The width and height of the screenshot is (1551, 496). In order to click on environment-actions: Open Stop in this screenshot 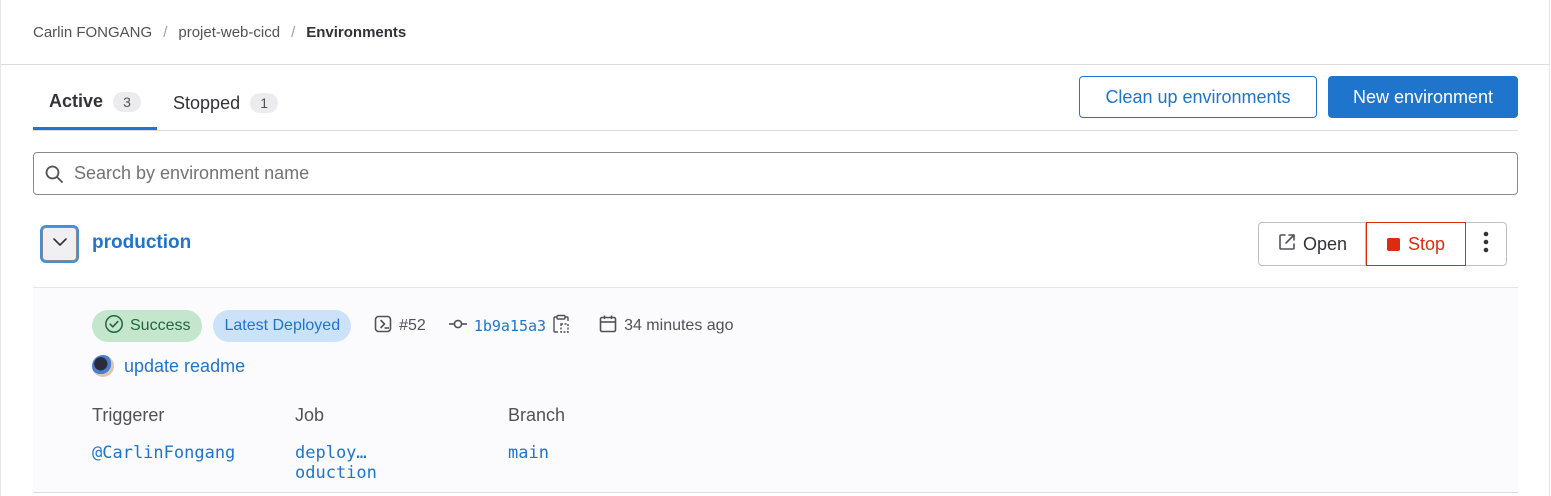, I will do `click(1382, 244)`.